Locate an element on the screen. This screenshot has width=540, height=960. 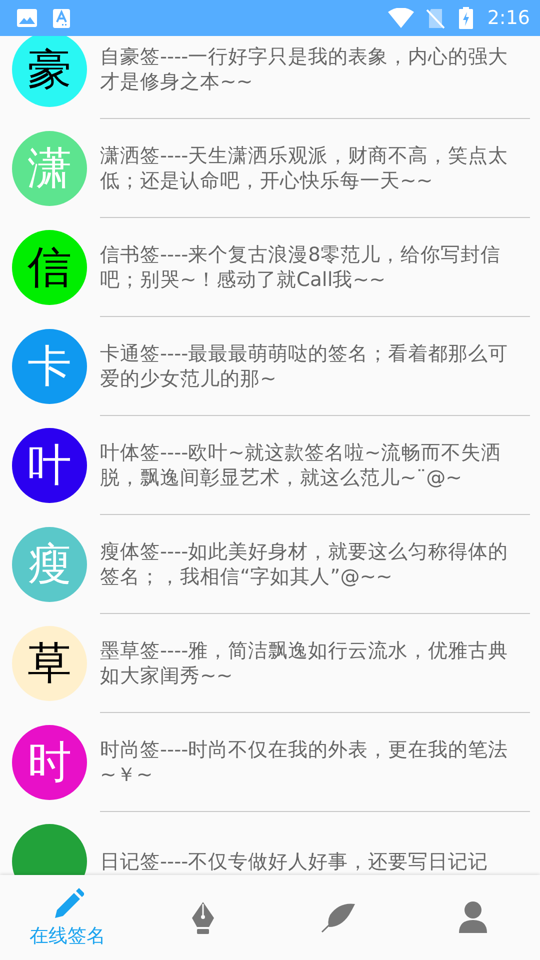
image-icon is located at coordinates (27, 18).